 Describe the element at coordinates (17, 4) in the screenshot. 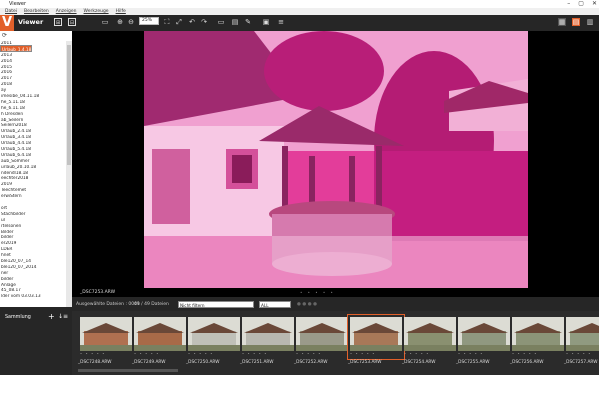

I see `window-title: Viewer` at that location.